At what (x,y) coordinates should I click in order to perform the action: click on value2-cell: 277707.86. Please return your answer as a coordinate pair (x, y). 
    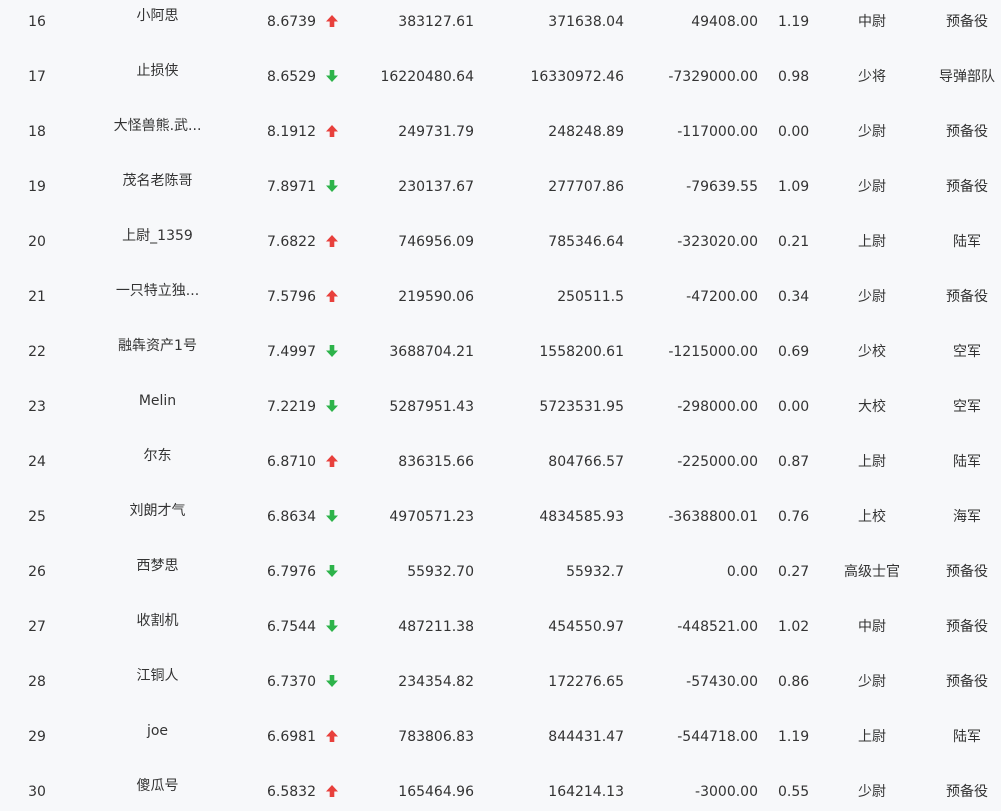
    Looking at the image, I should click on (586, 187).